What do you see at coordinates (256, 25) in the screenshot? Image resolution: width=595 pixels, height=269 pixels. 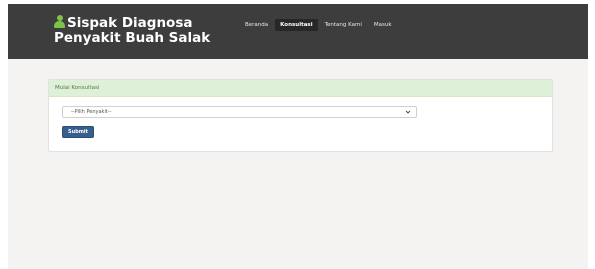 I see `nav-item-beranda: Beranda` at bounding box center [256, 25].